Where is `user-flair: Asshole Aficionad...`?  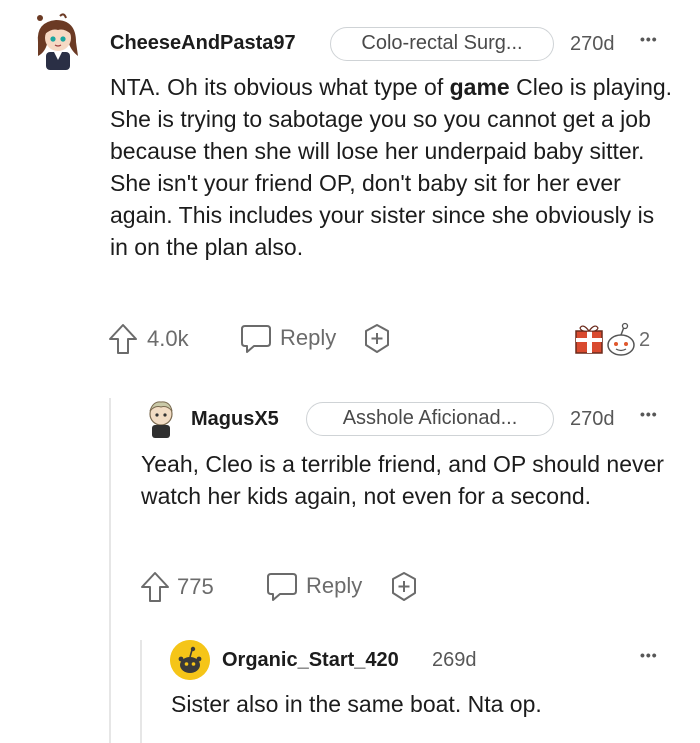 user-flair: Asshole Aficionad... is located at coordinates (430, 419).